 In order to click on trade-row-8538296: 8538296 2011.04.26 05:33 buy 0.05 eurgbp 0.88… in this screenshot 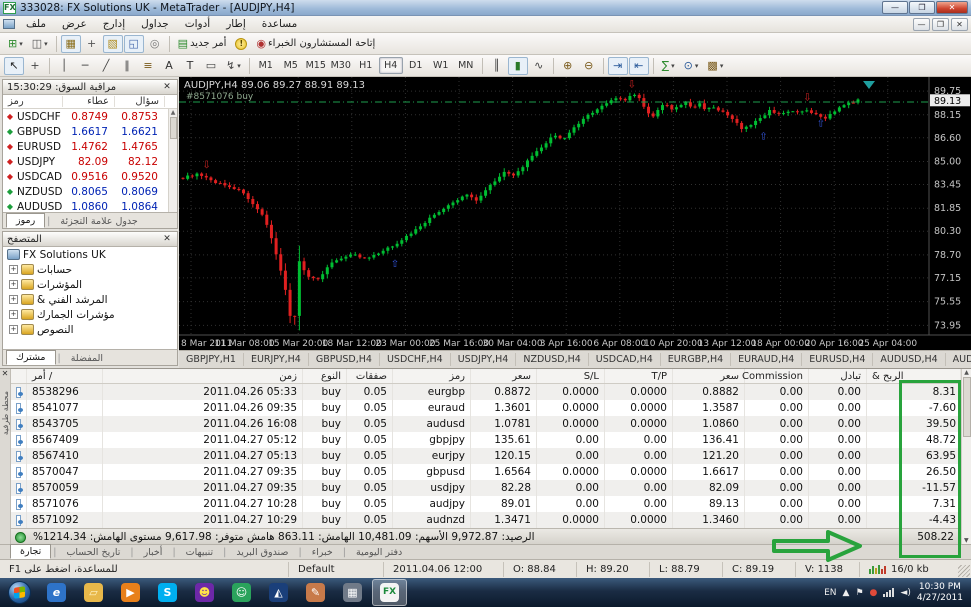, I will do `click(486, 392)`.